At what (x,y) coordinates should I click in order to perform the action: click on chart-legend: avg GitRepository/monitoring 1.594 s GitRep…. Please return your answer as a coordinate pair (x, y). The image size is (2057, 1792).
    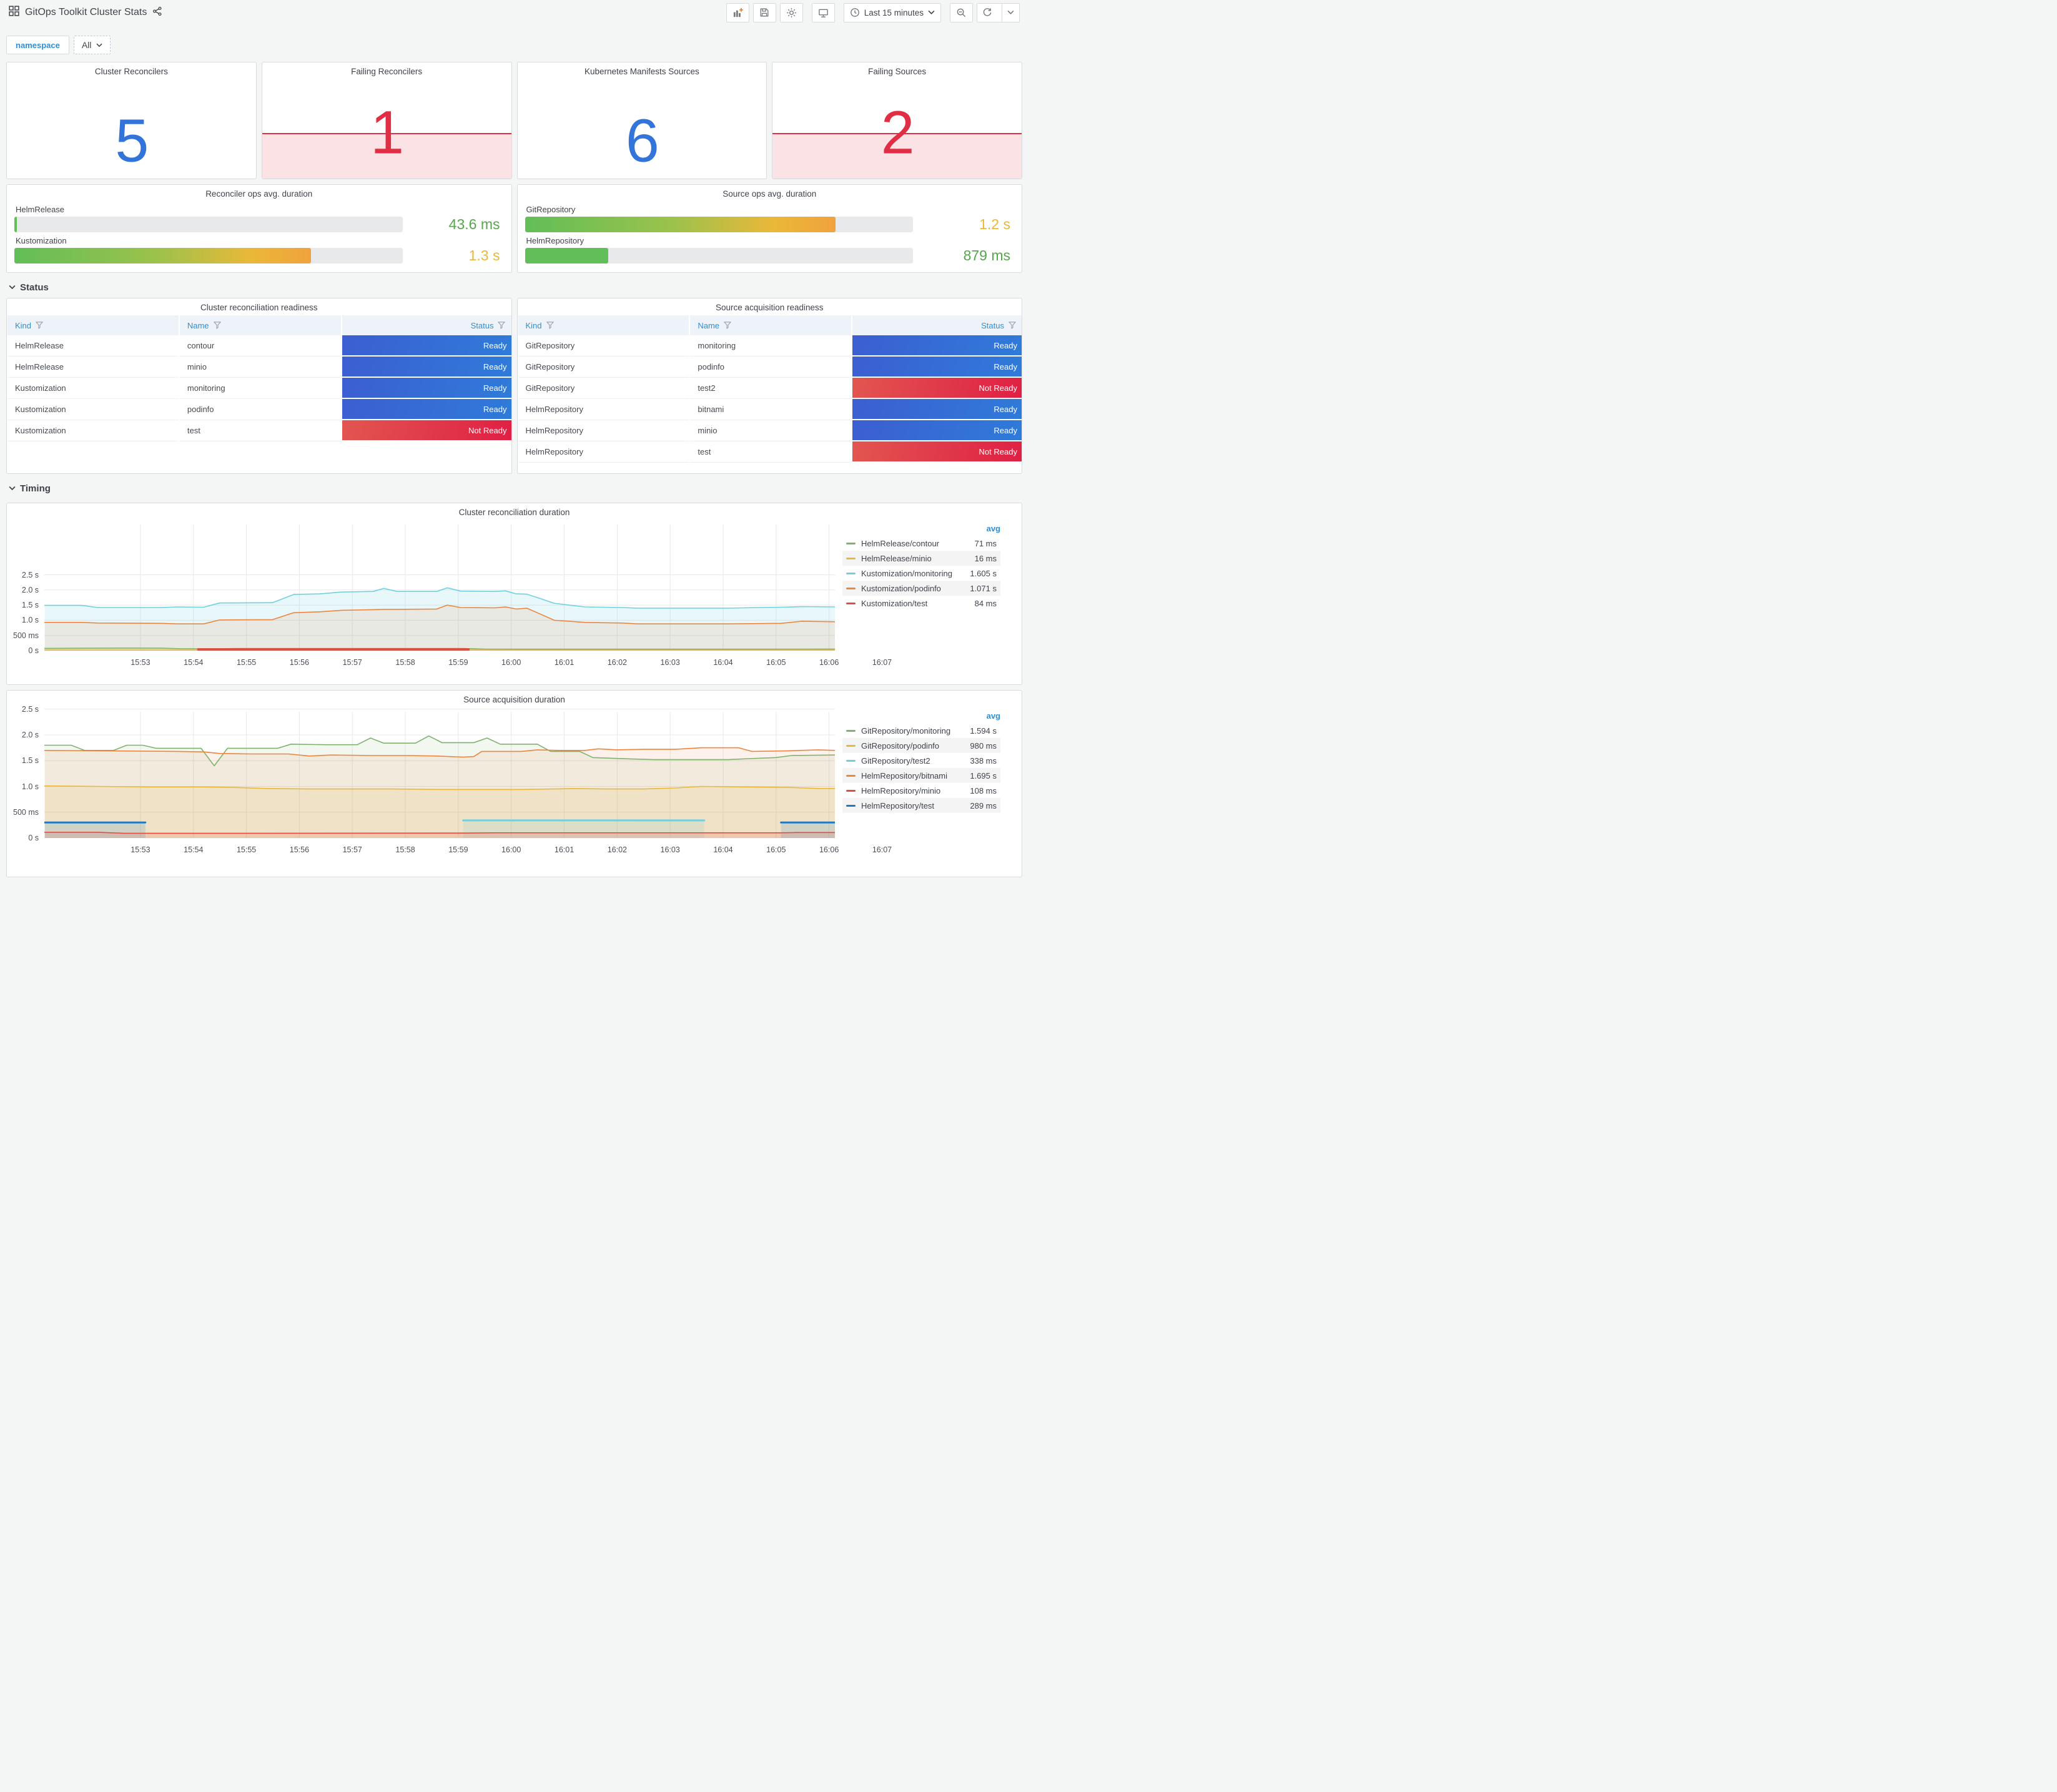
    Looking at the image, I should click on (927, 782).